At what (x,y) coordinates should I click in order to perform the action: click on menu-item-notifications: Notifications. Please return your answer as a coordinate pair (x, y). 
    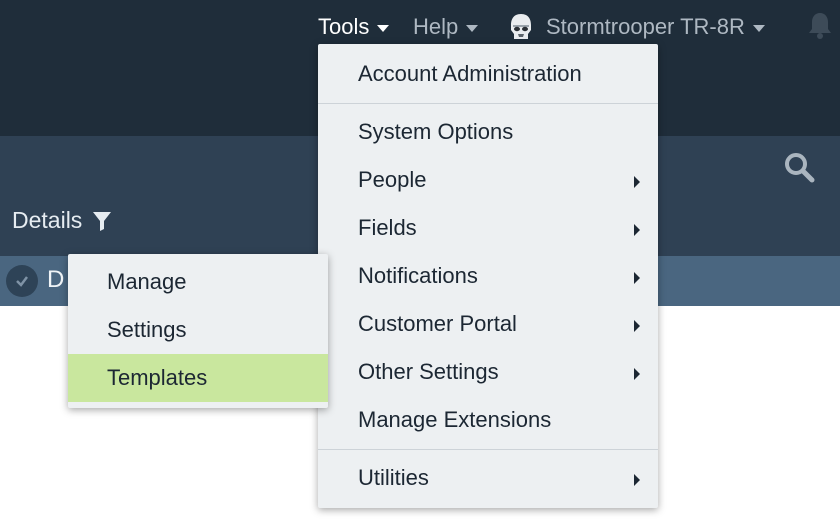
    Looking at the image, I should click on (488, 276).